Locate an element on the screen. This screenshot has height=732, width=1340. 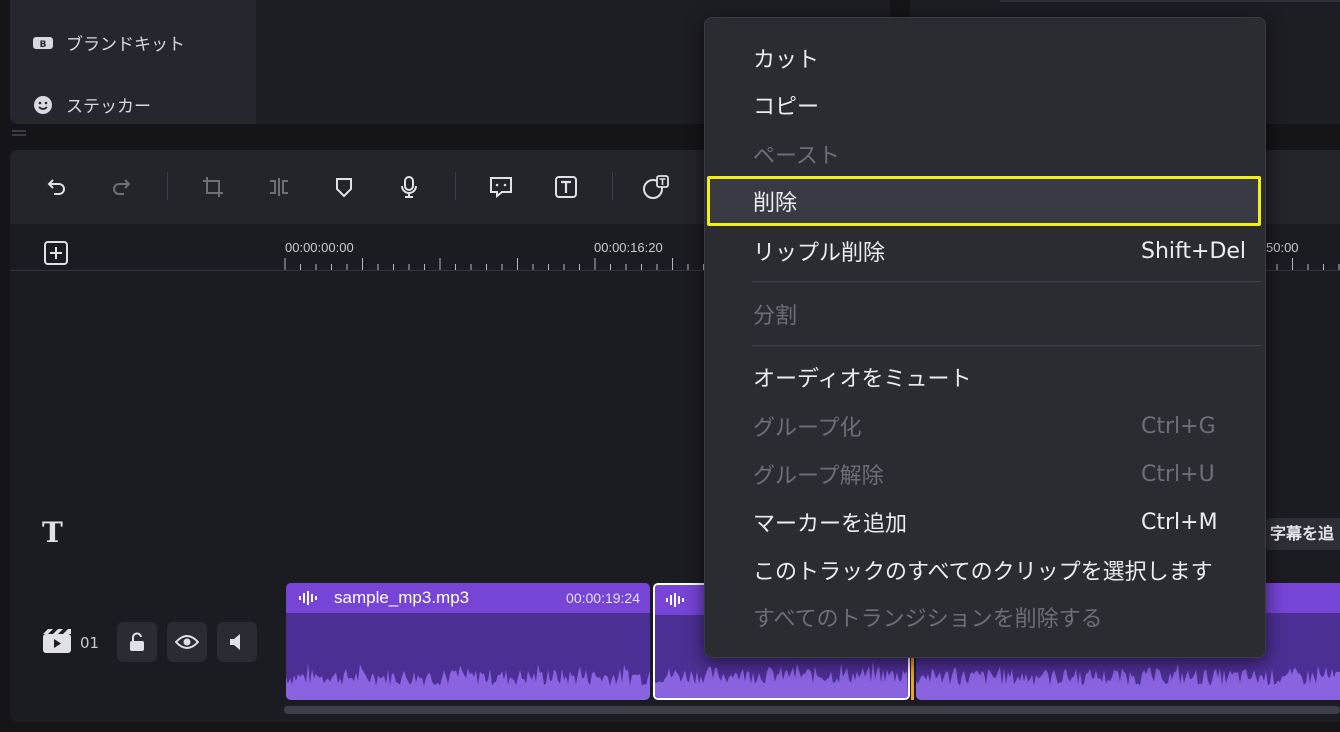
side-menu: B ブランドキット ステッカー is located at coordinates (133, 62).